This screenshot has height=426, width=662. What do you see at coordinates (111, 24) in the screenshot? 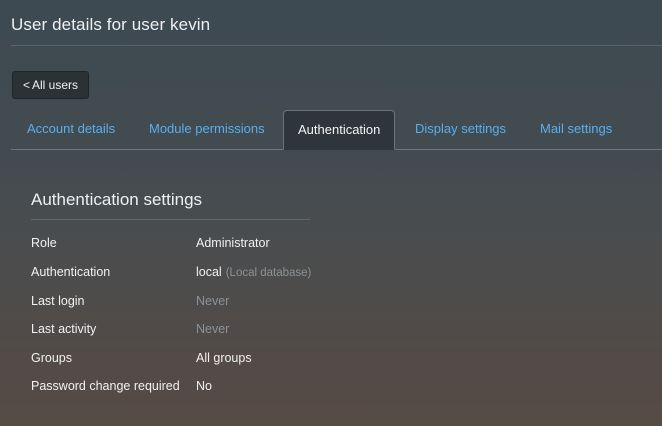
I see `page-title: User details for user kevin` at bounding box center [111, 24].